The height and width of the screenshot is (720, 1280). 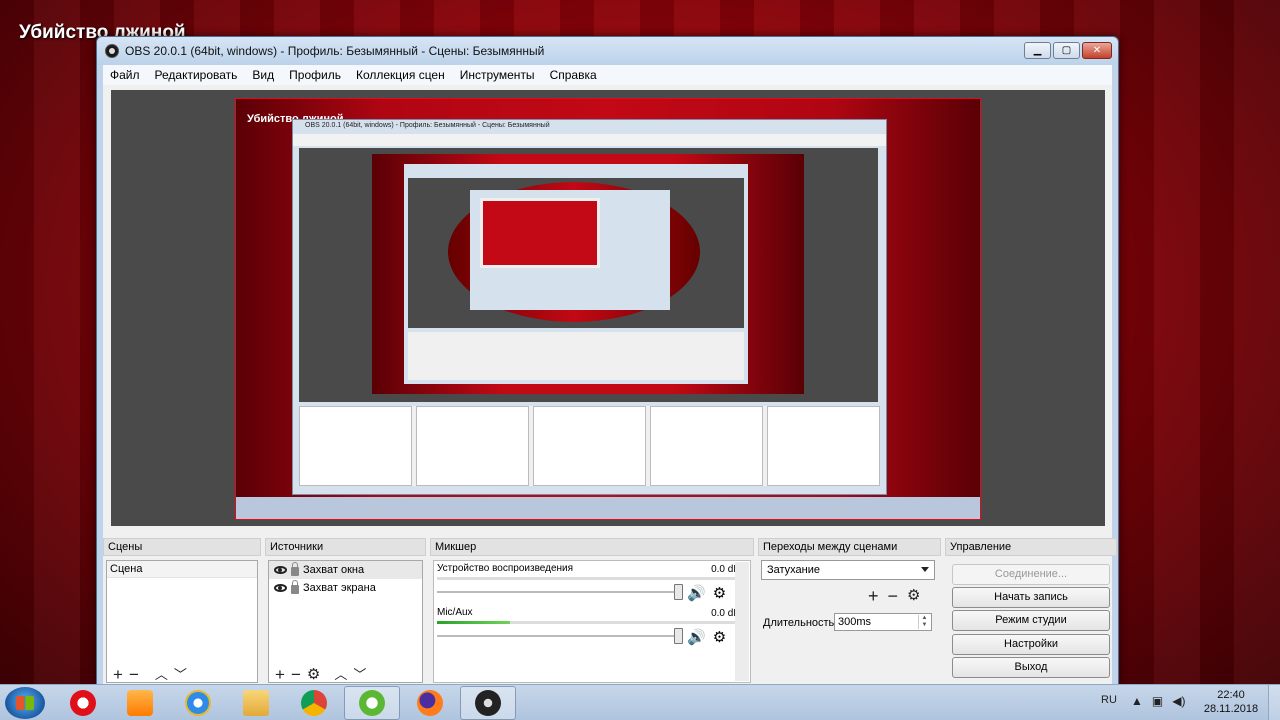 What do you see at coordinates (1231, 702) in the screenshot?
I see `clock: 22:40 28.11.2018` at bounding box center [1231, 702].